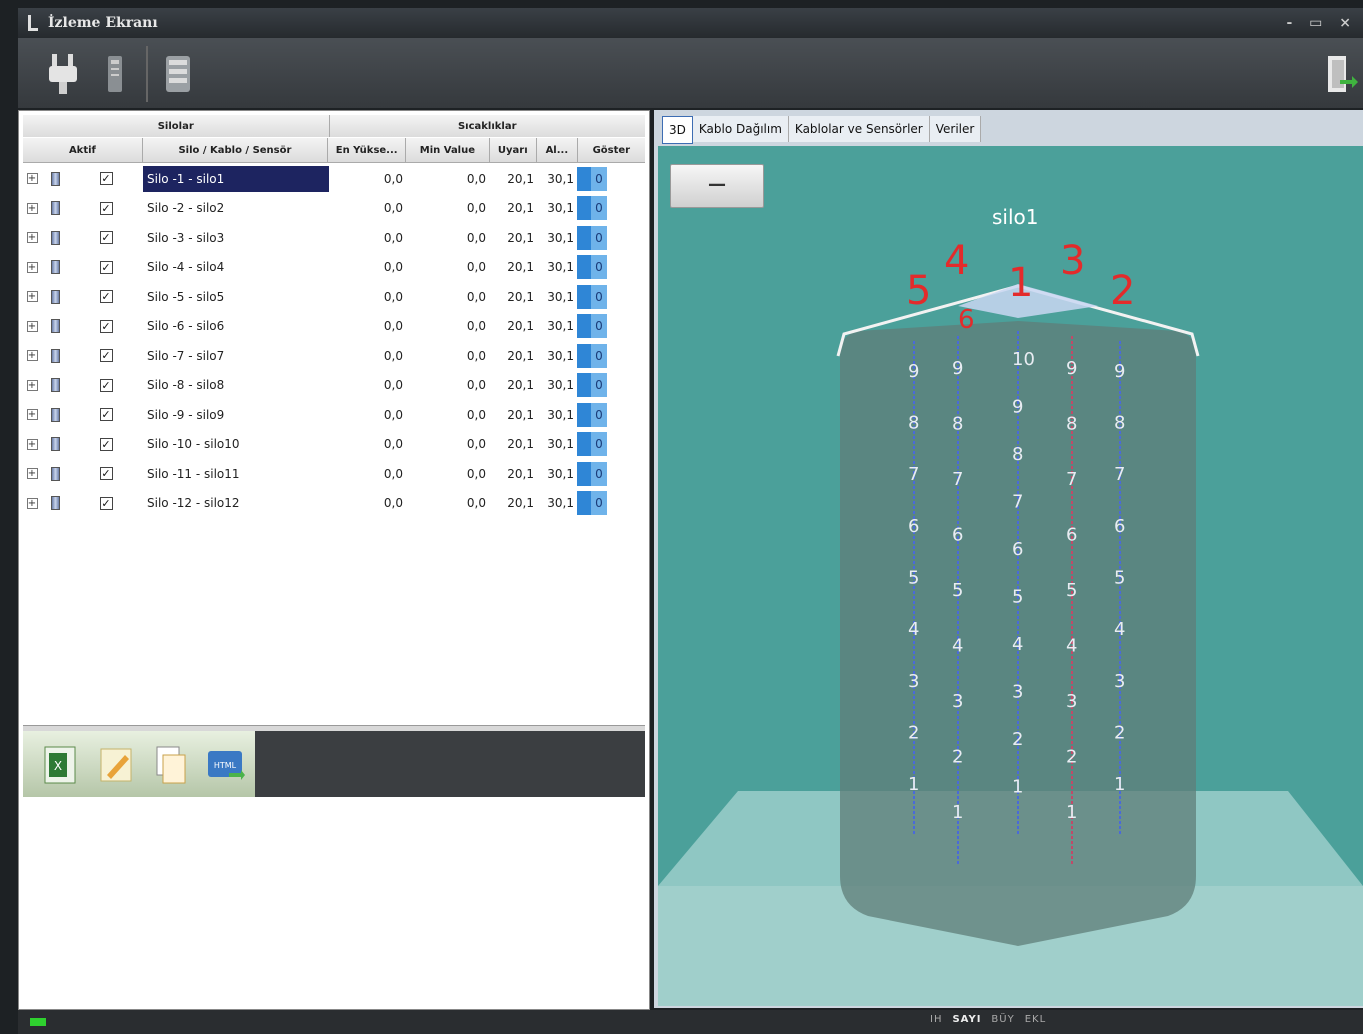  Describe the element at coordinates (448, 150) in the screenshot. I see `col-min: Min Value` at that location.